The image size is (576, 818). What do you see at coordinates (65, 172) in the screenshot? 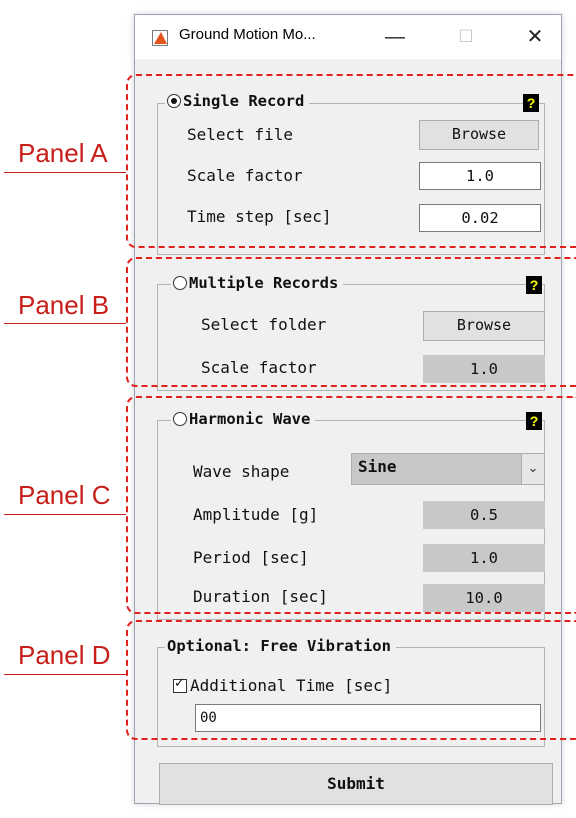
I see `panel-a-underline` at bounding box center [65, 172].